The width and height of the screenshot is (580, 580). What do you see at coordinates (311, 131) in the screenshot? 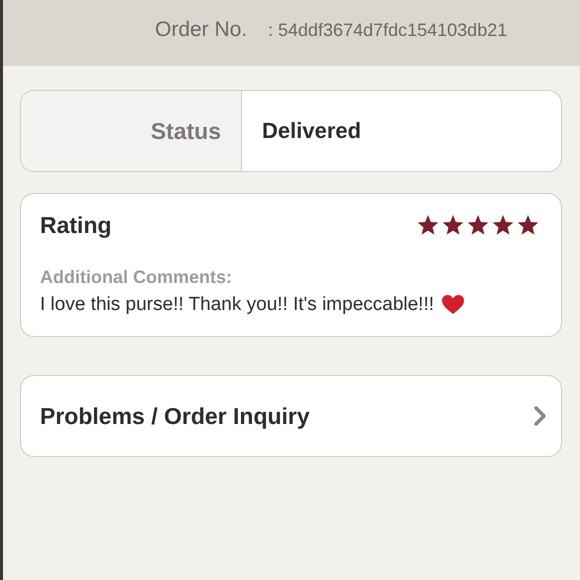
I see `status-value: Delivered` at bounding box center [311, 131].